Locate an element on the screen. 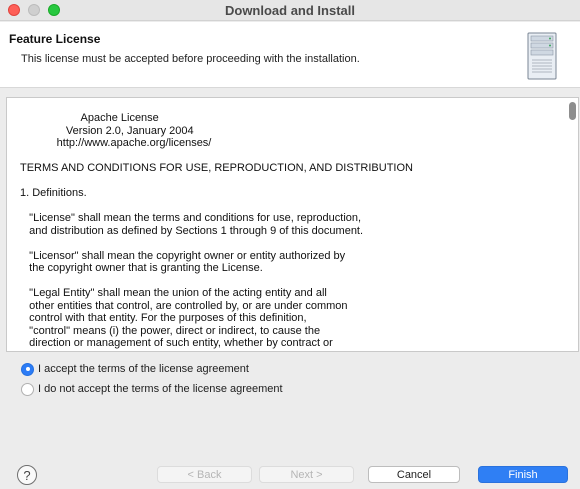 The height and width of the screenshot is (489, 580). server-icon is located at coordinates (542, 56).